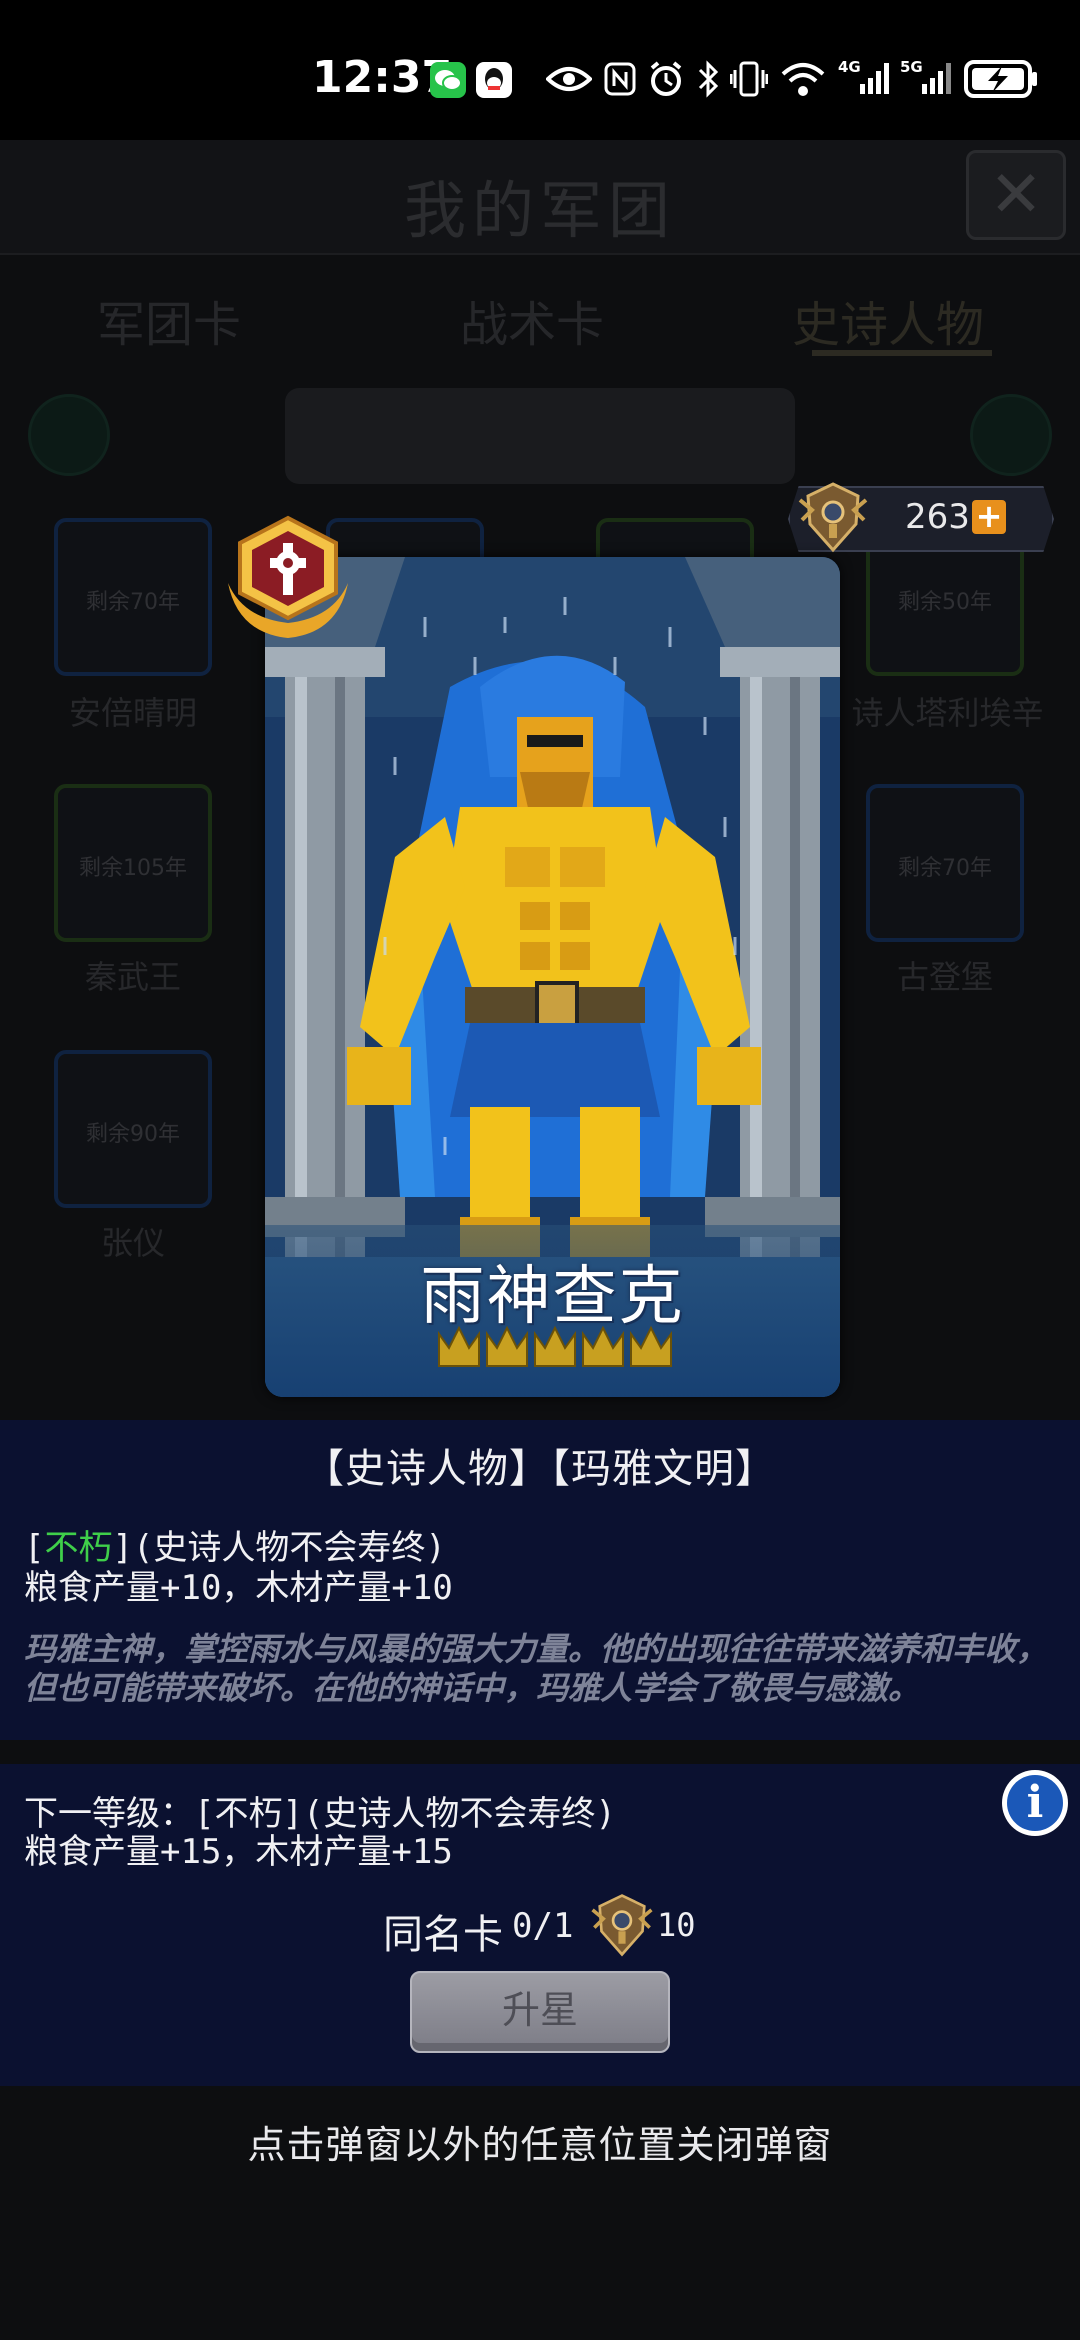 The height and width of the screenshot is (2340, 1080). I want to click on header-bar: 我的军团 ✕, so click(540, 197).